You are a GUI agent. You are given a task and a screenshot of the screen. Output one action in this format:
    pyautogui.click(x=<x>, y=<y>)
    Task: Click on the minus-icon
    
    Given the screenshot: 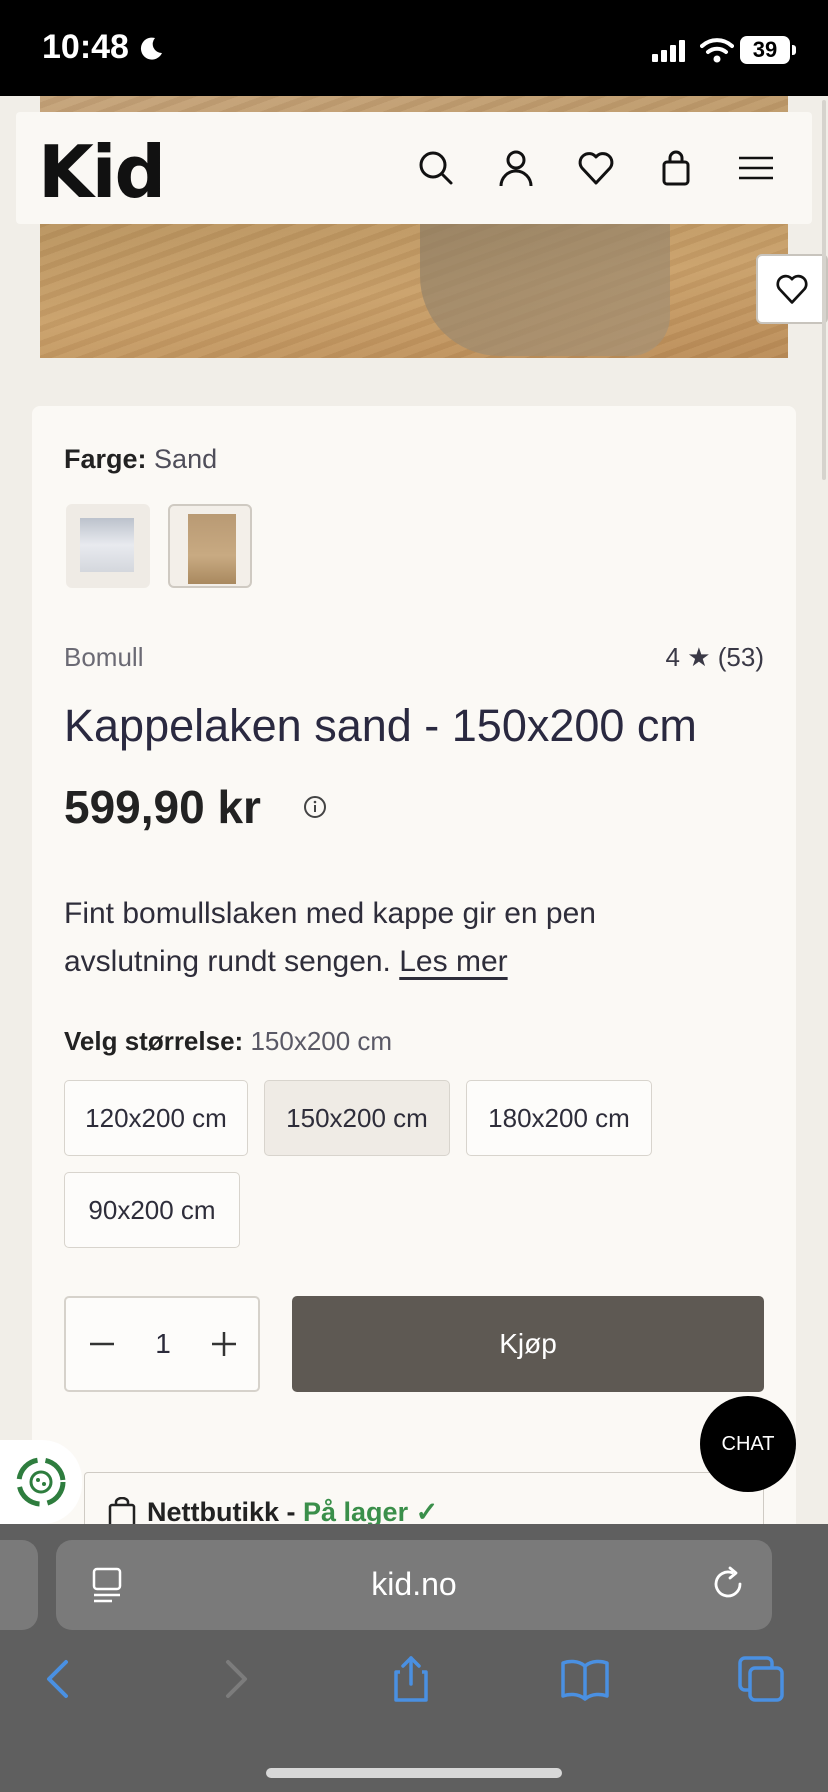 What is the action you would take?
    pyautogui.click(x=102, y=1344)
    